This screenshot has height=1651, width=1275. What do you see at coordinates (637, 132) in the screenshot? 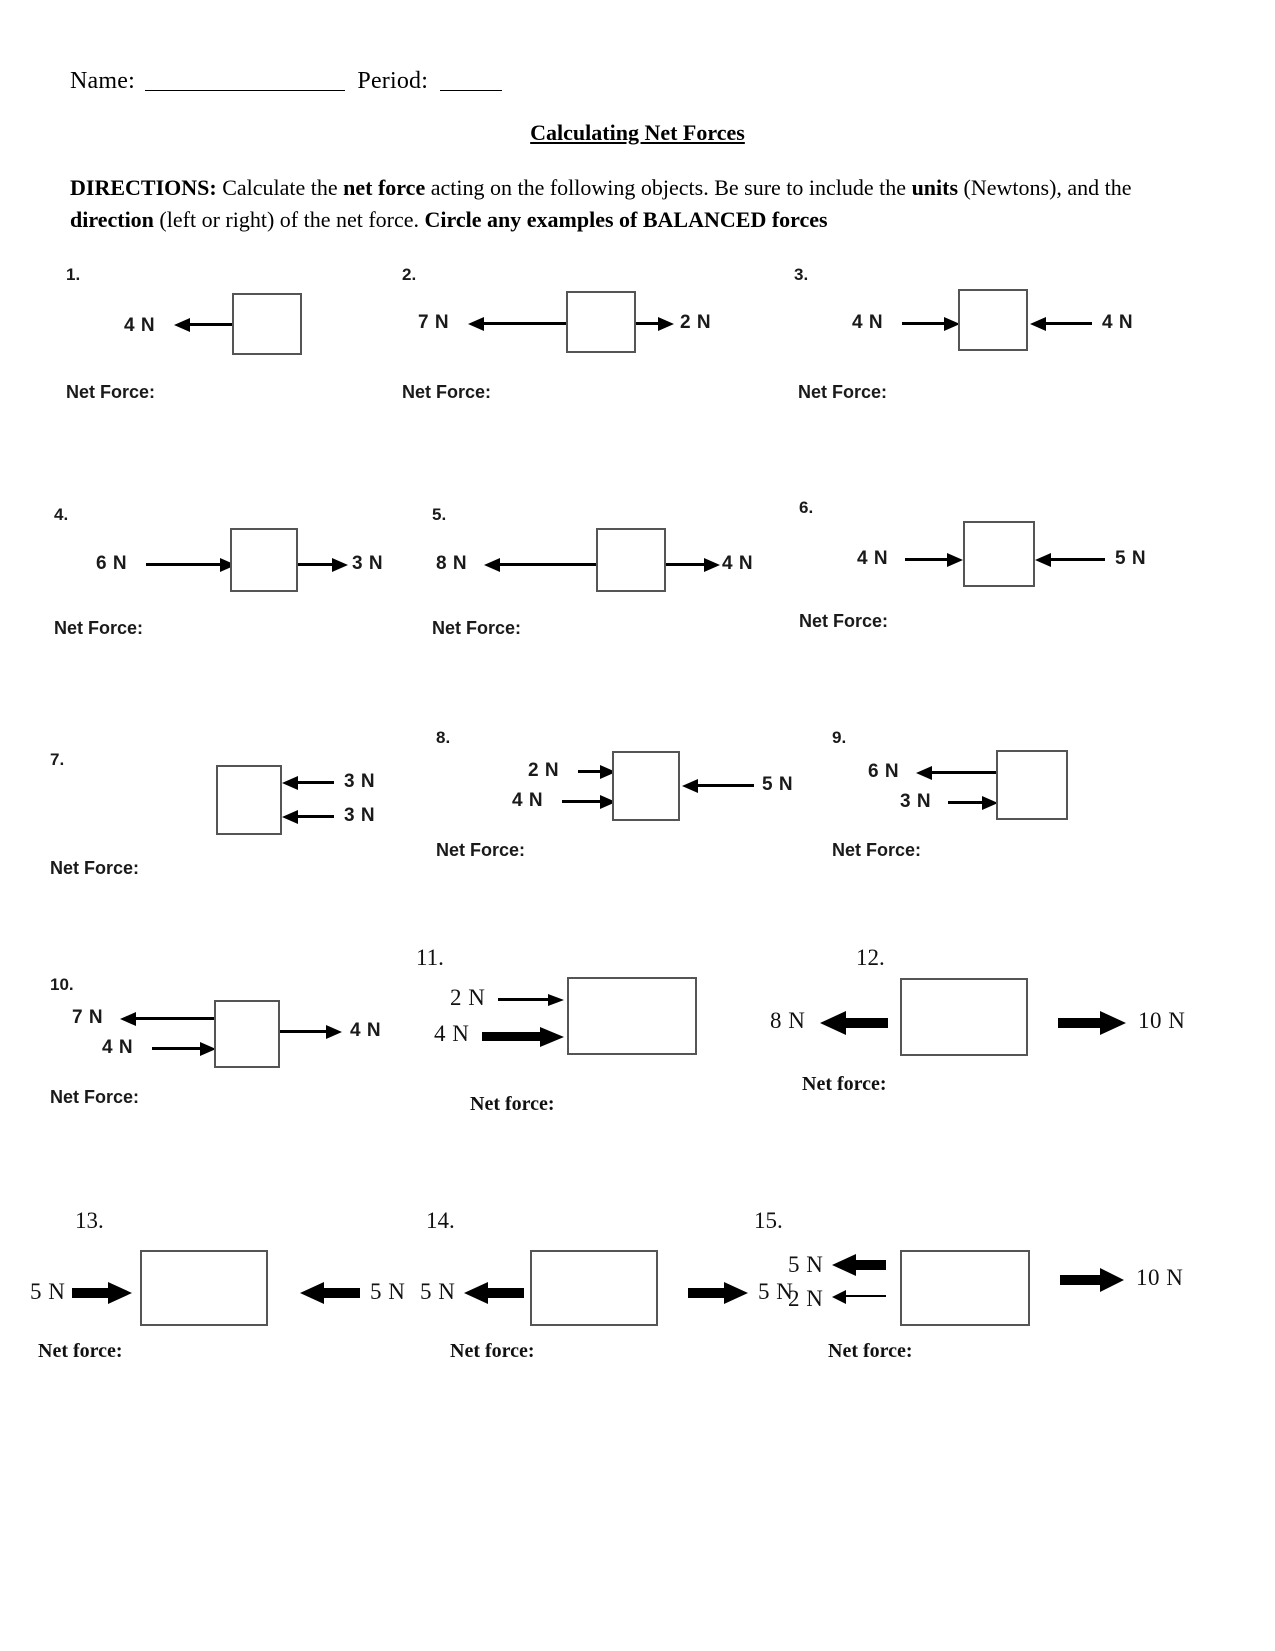
I see `page-title: Calculating Net Forces` at bounding box center [637, 132].